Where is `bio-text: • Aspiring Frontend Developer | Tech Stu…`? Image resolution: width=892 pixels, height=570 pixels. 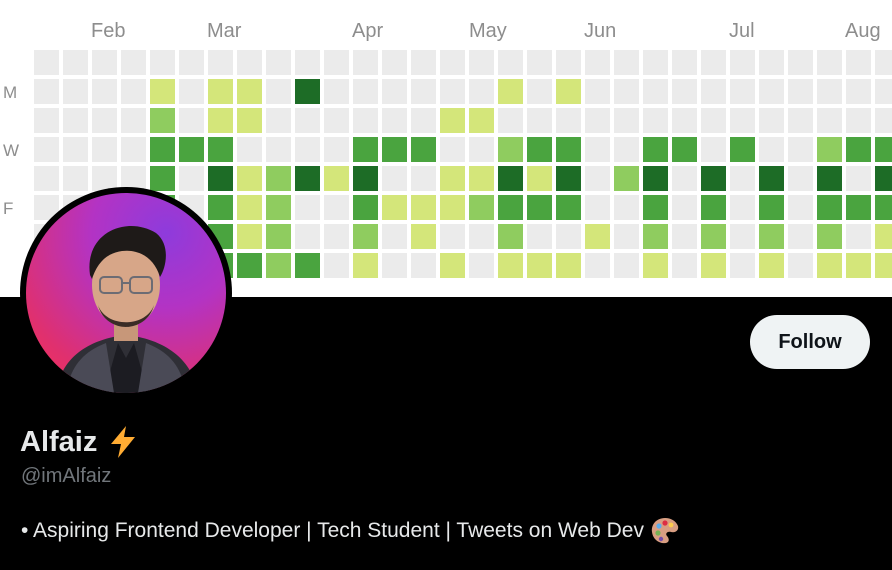 bio-text: • Aspiring Frontend Developer | Tech Stu… is located at coordinates (332, 530).